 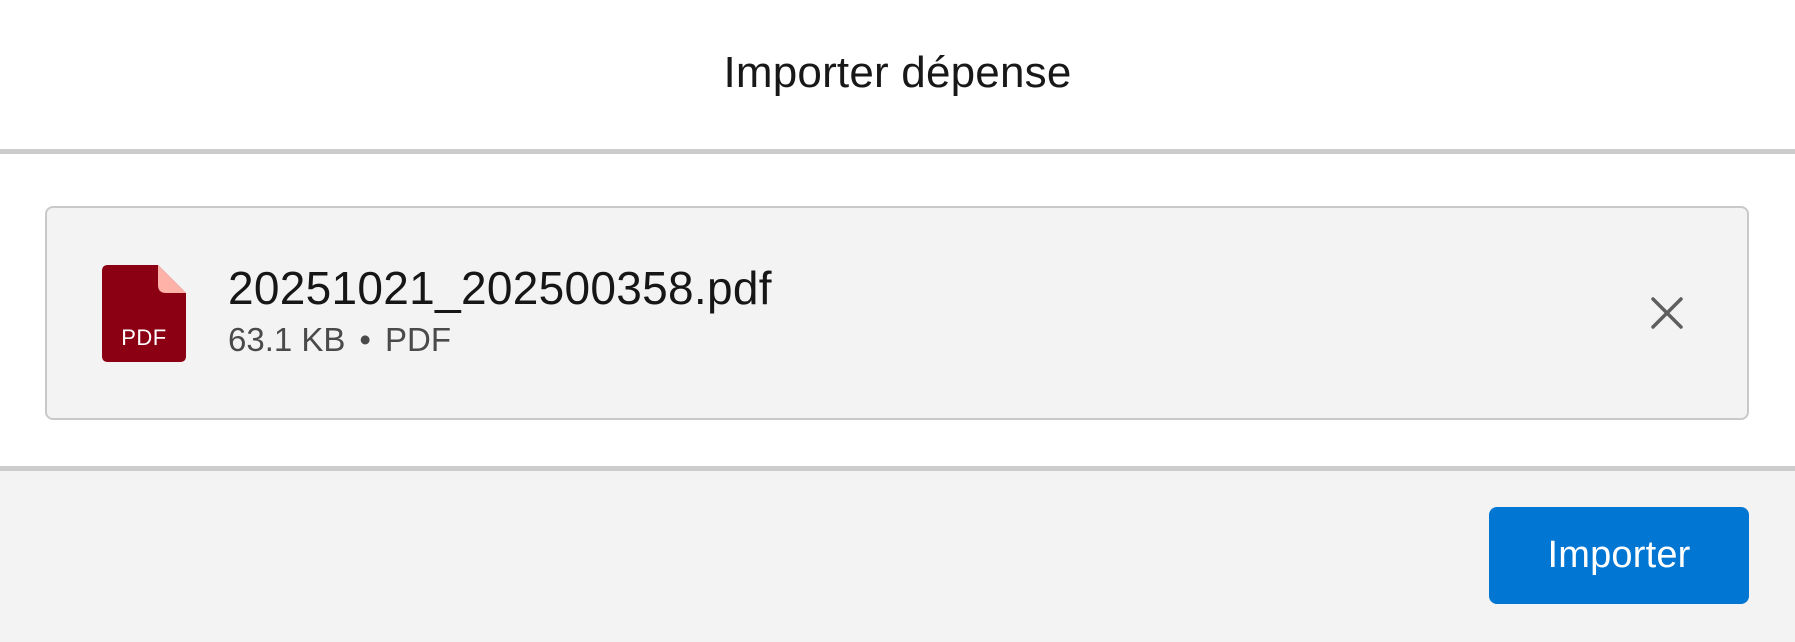 I want to click on file-info: 20251021_202500358.pdf 63.1 KB • PDF, so click(x=500, y=311).